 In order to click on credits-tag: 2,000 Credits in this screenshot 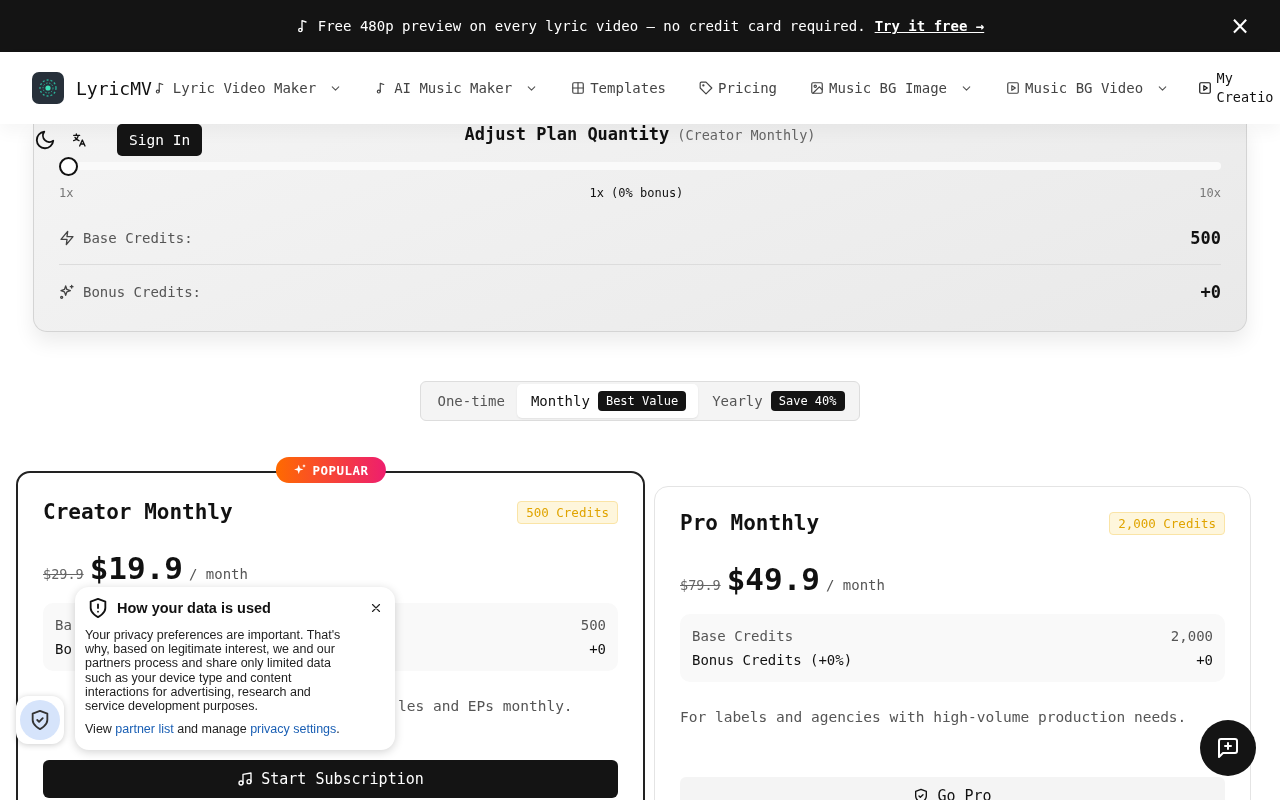, I will do `click(1167, 523)`.